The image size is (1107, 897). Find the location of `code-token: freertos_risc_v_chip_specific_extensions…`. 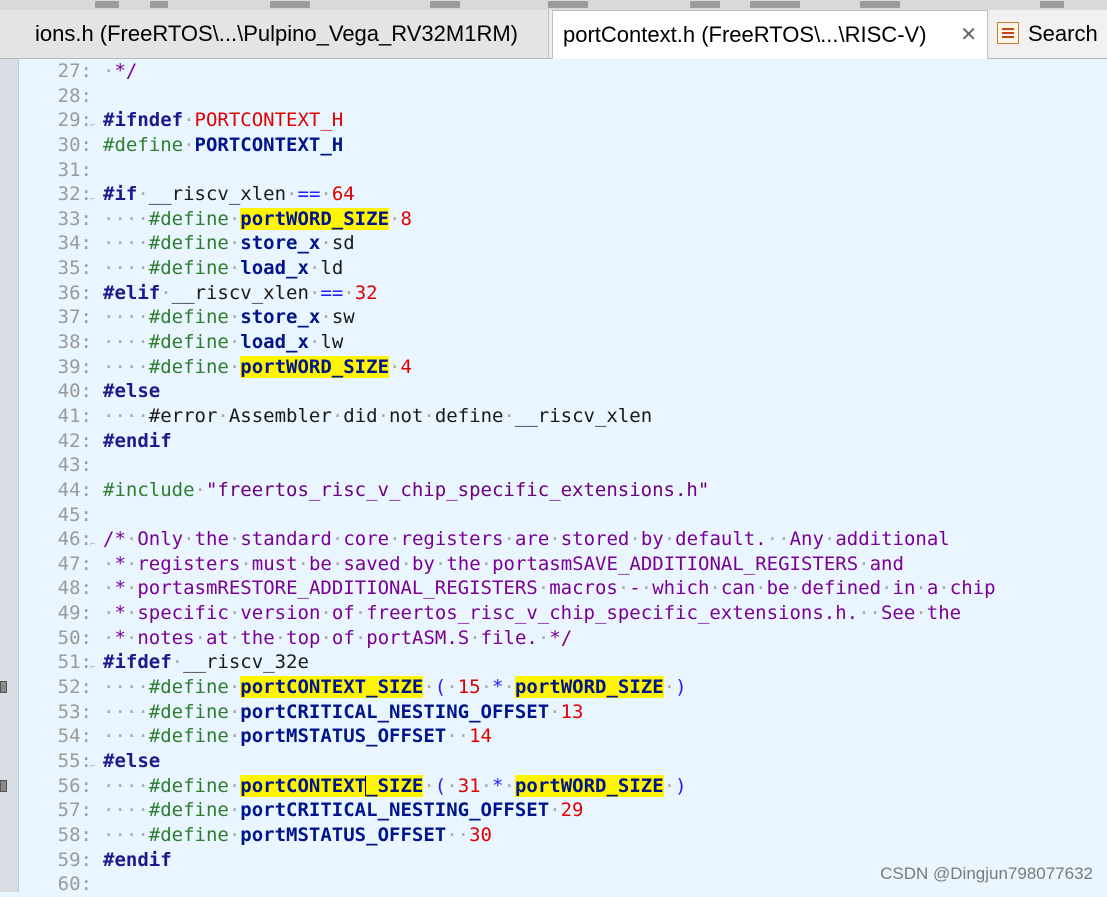

code-token: freertos_risc_v_chip_specific_extensions… is located at coordinates (612, 613).